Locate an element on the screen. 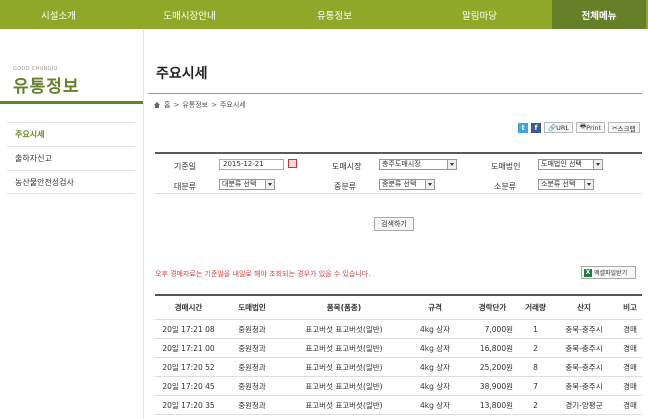 The image size is (648, 419). sidebar-item-shipper: 출하자신고 is located at coordinates (71, 158).